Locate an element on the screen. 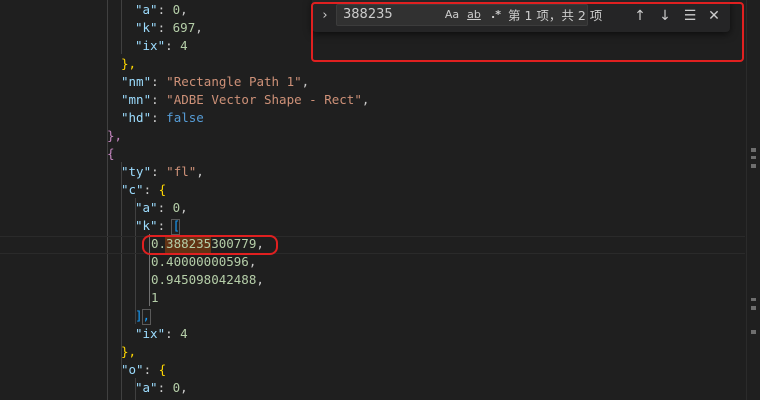 This screenshot has height=400, width=760. json-string: "Rectangle Path 1" is located at coordinates (234, 81).